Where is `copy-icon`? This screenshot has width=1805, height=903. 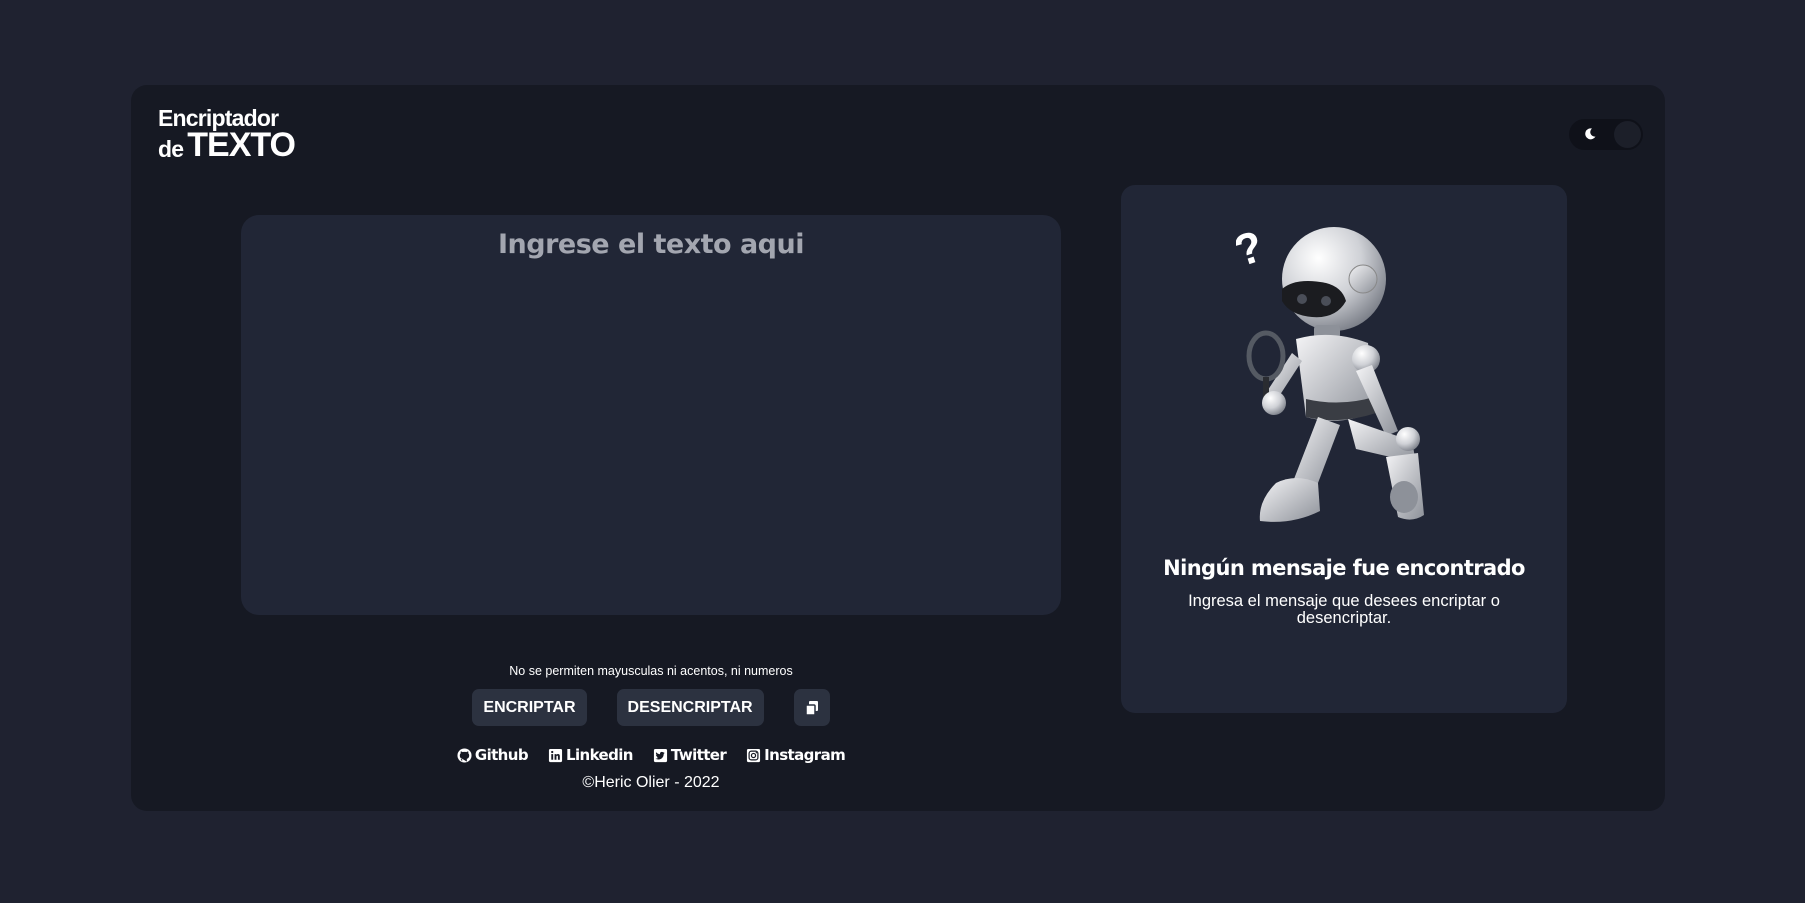
copy-icon is located at coordinates (811, 708).